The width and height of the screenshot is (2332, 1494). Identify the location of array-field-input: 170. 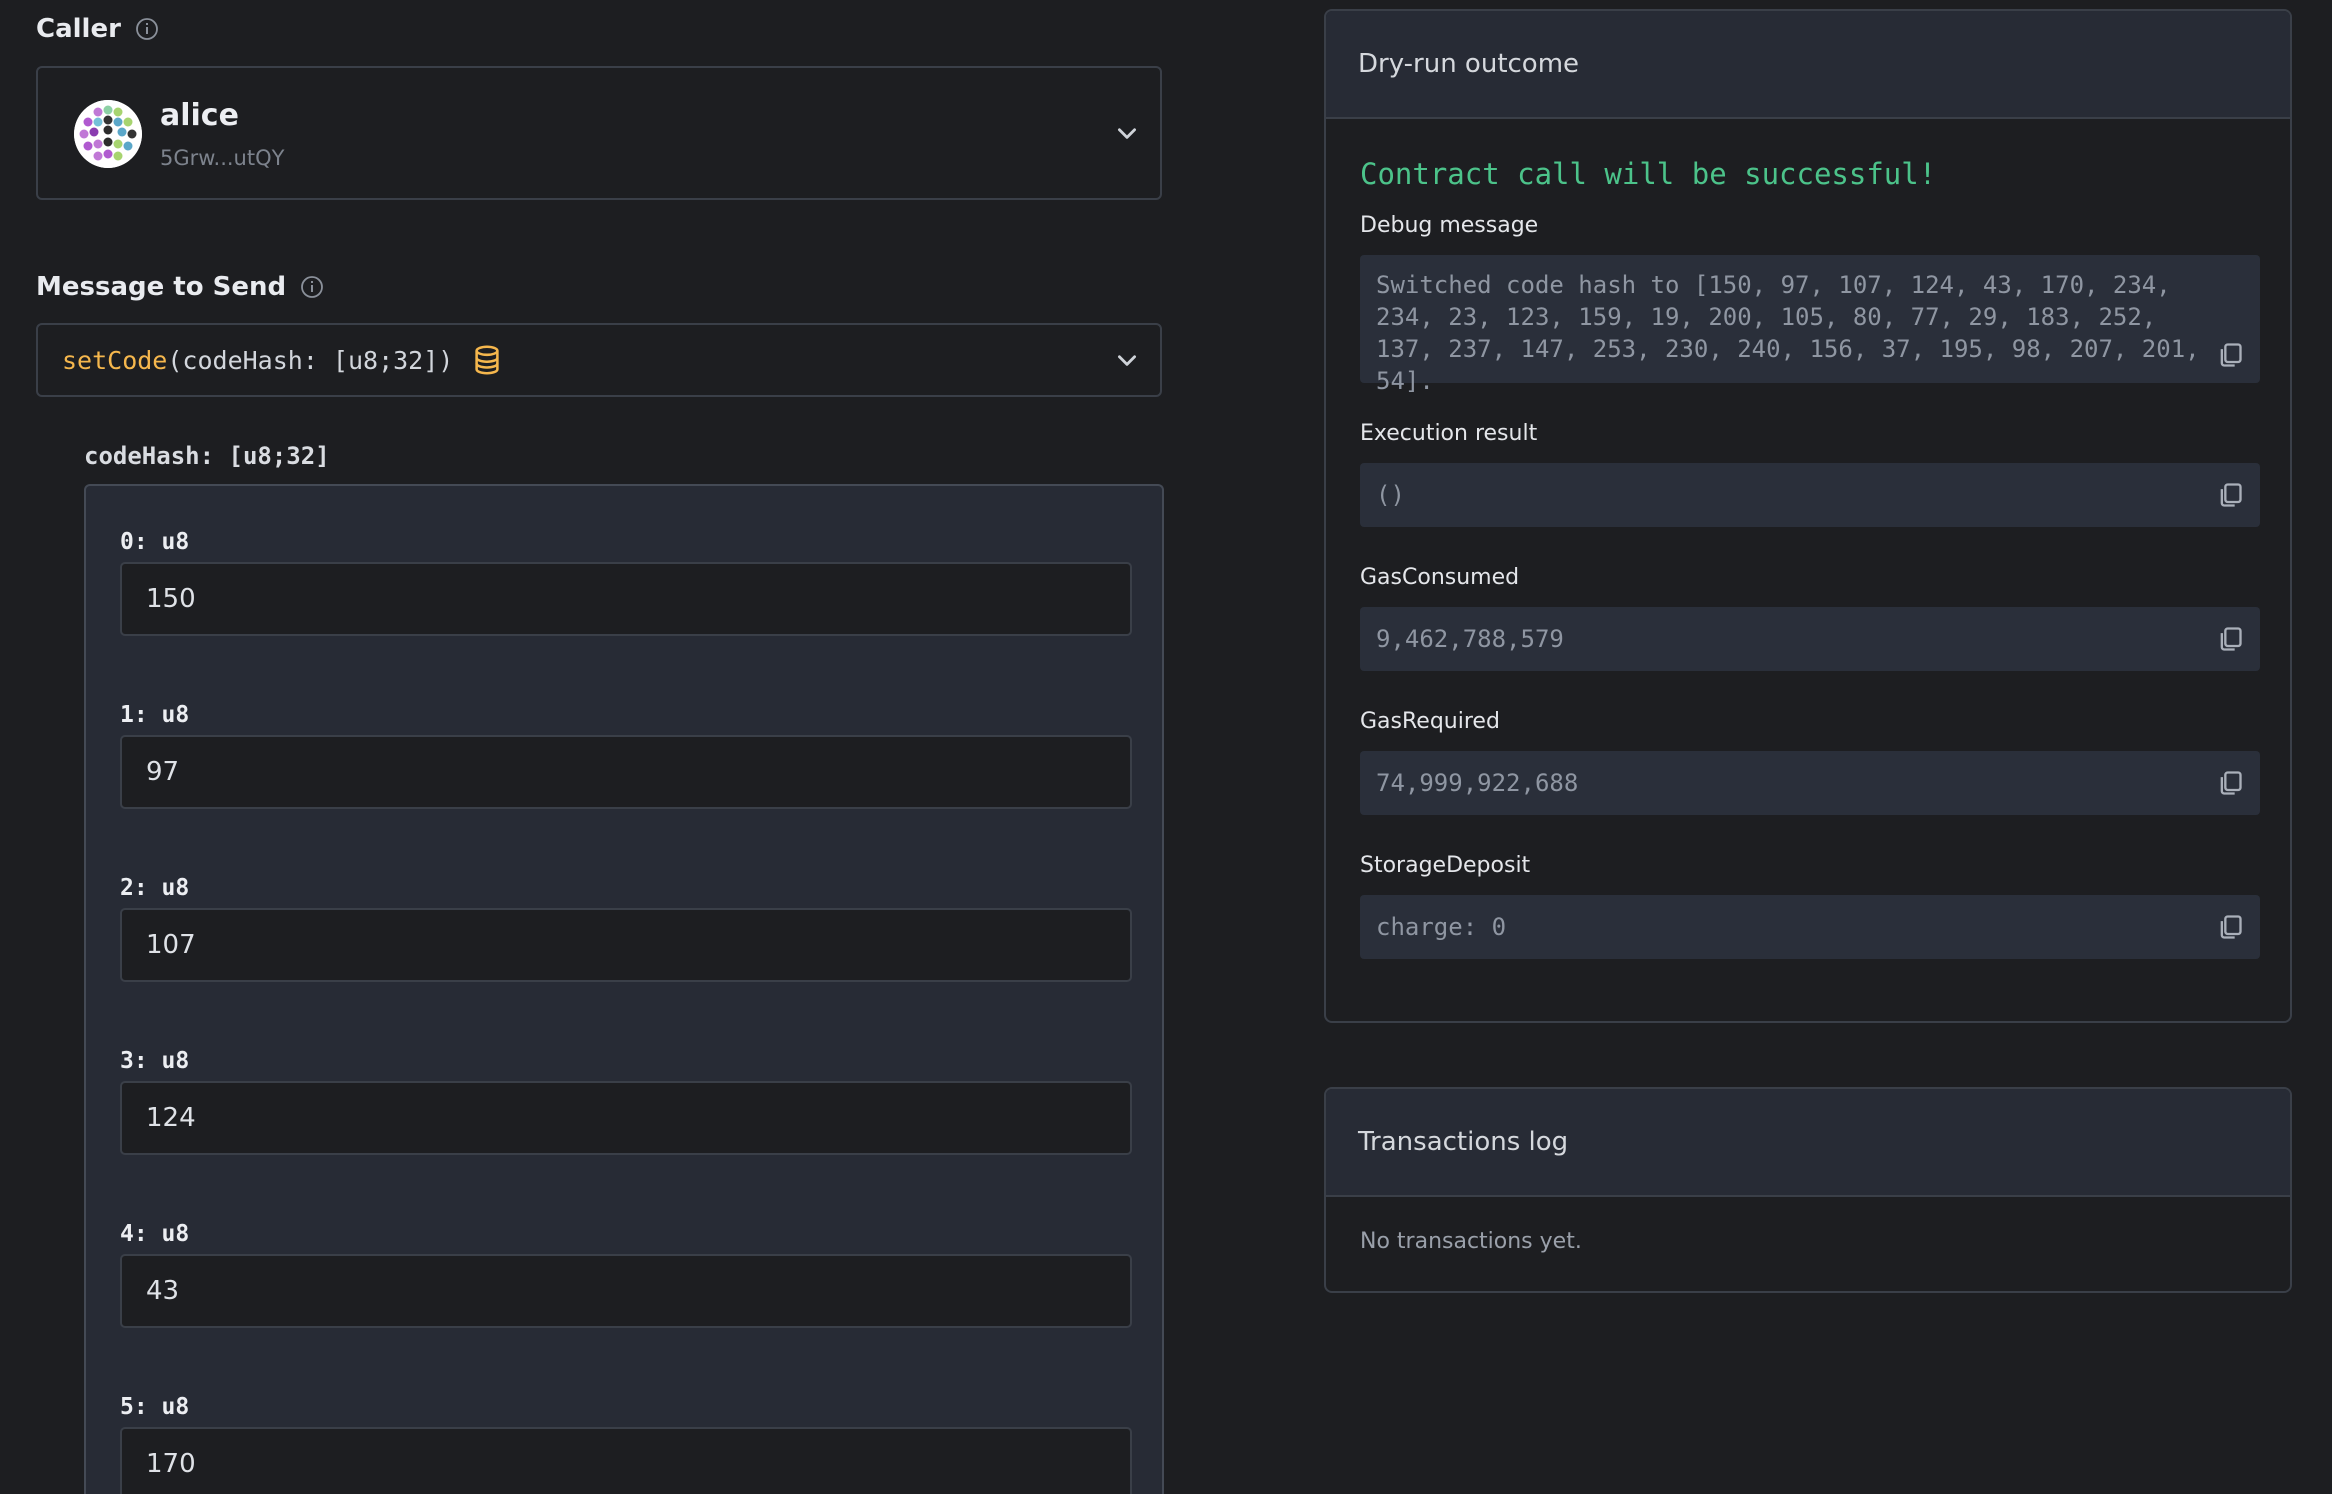
(626, 1460).